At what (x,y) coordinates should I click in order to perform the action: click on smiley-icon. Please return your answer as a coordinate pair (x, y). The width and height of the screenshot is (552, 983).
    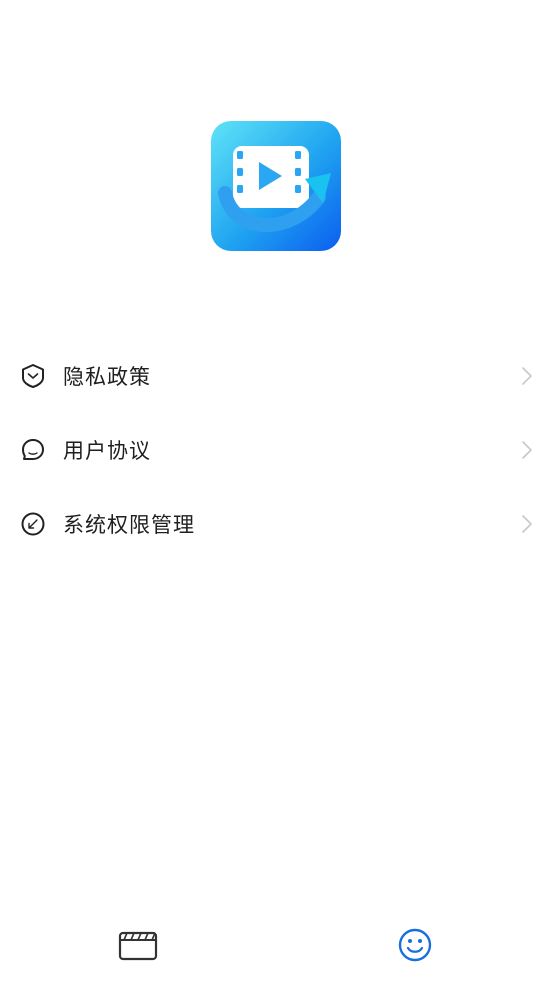
    Looking at the image, I should click on (415, 947).